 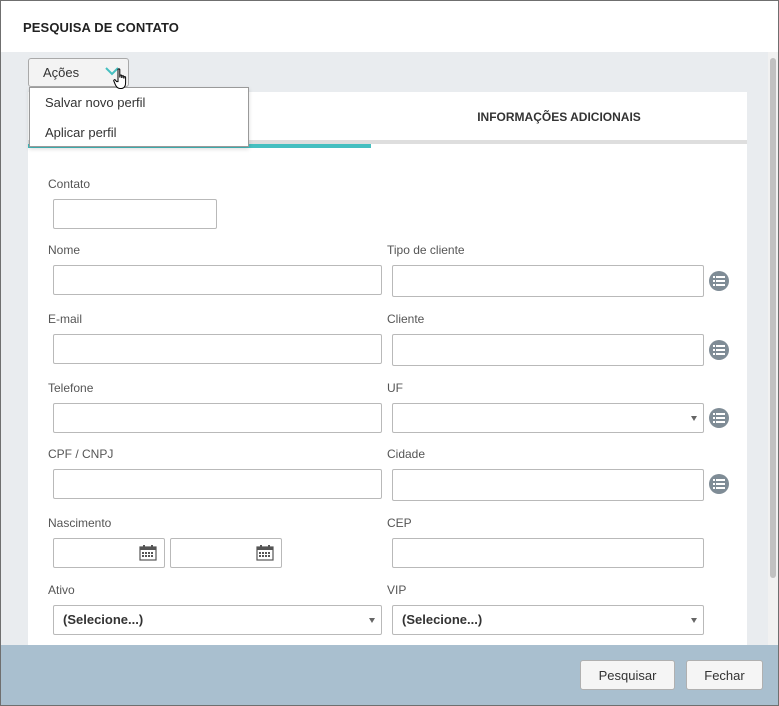 I want to click on email-input, so click(x=217, y=349).